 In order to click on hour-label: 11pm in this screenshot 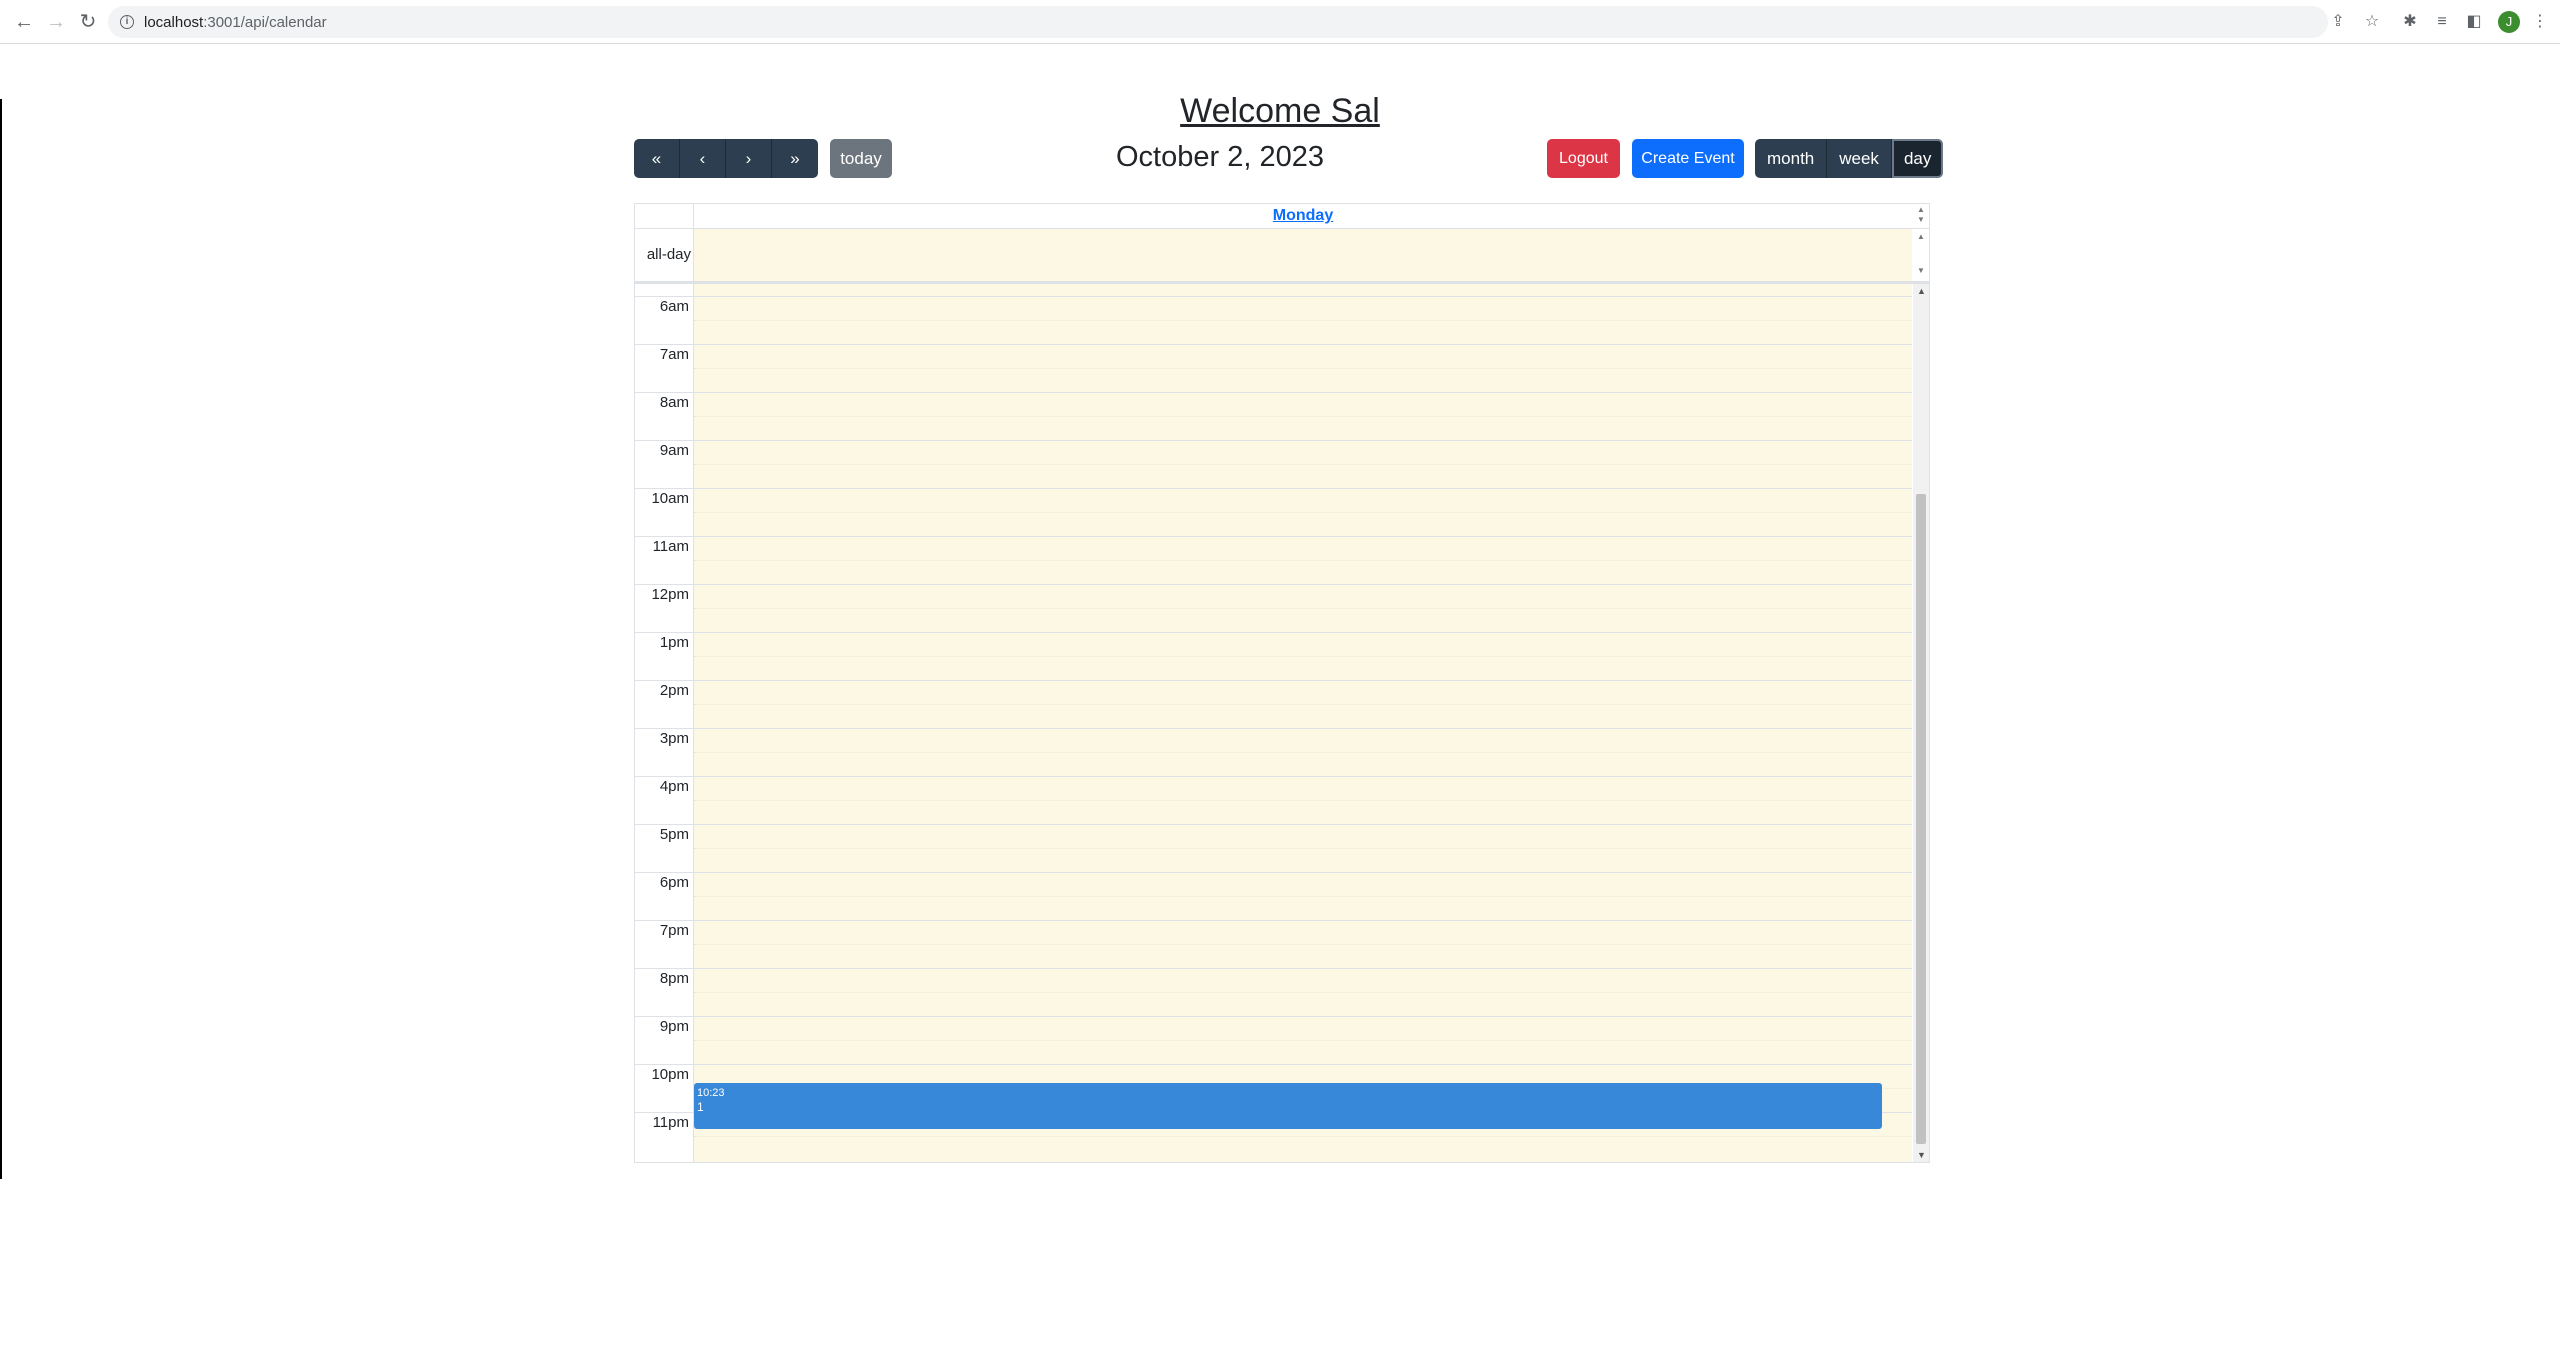, I will do `click(670, 1122)`.